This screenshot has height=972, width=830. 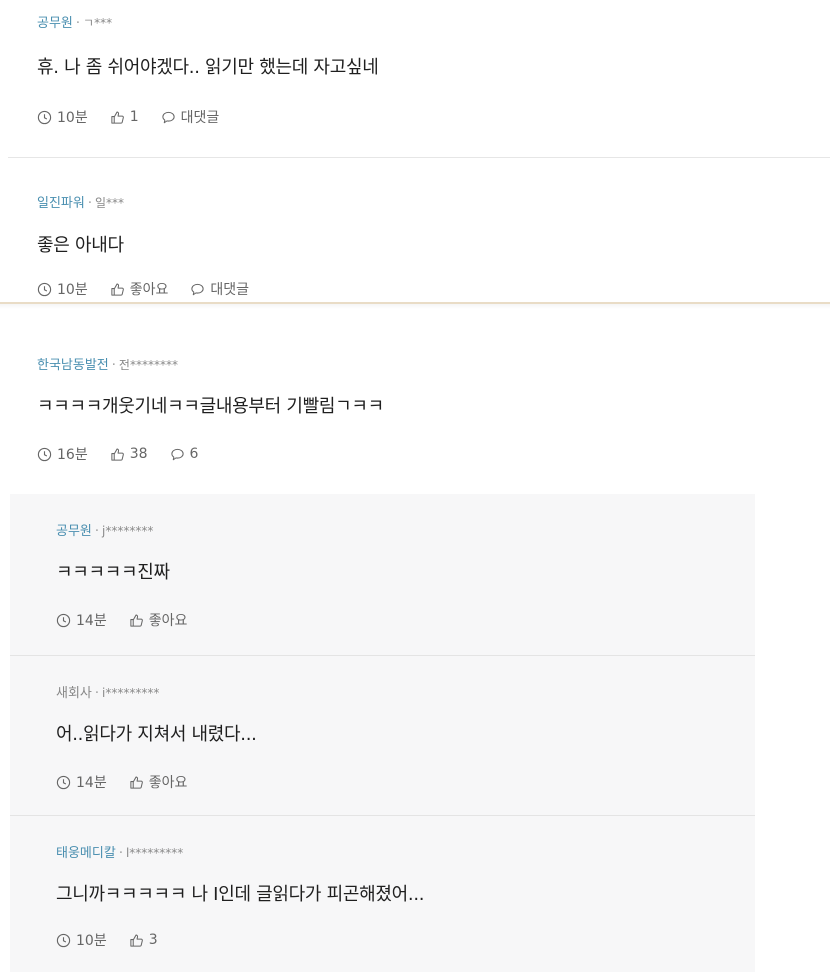 I want to click on reply-item: 공무원 · j******** ㅋㅋㅋㅋㅋ진짜 14분 좋아요, so click(x=382, y=575).